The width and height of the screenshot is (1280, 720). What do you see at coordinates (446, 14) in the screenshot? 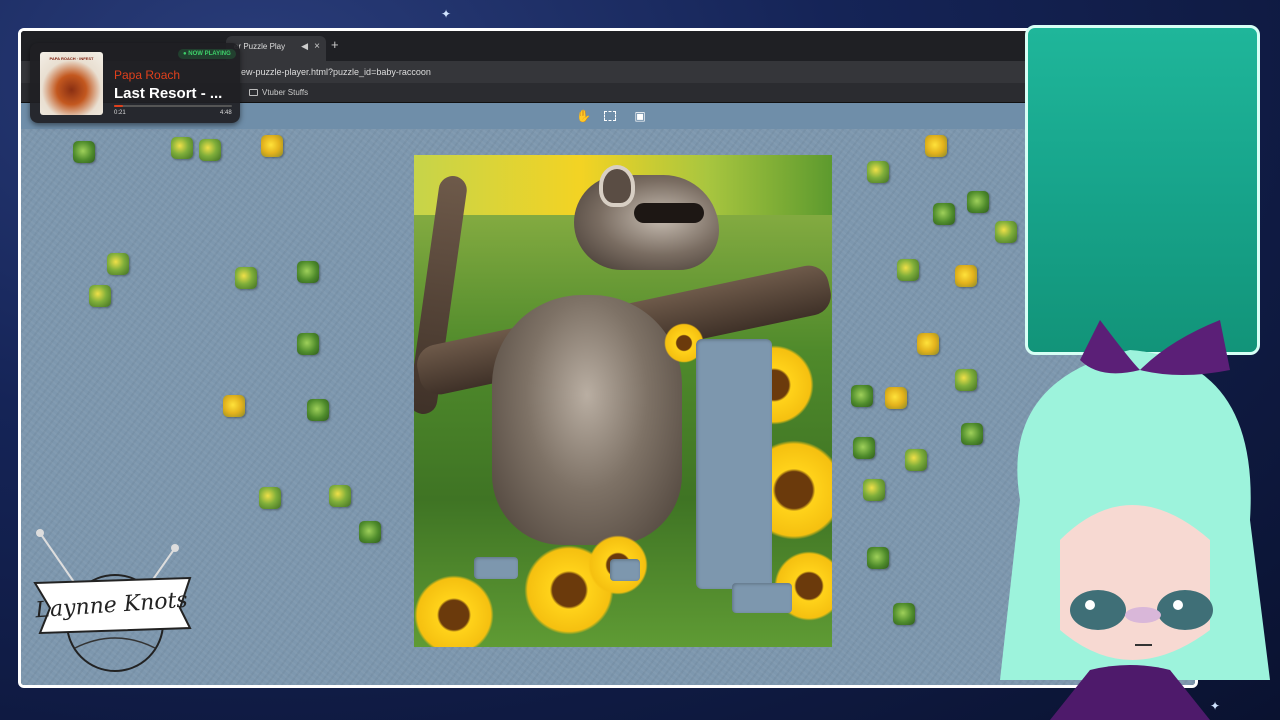
I see `star-decoration: ✦` at bounding box center [446, 14].